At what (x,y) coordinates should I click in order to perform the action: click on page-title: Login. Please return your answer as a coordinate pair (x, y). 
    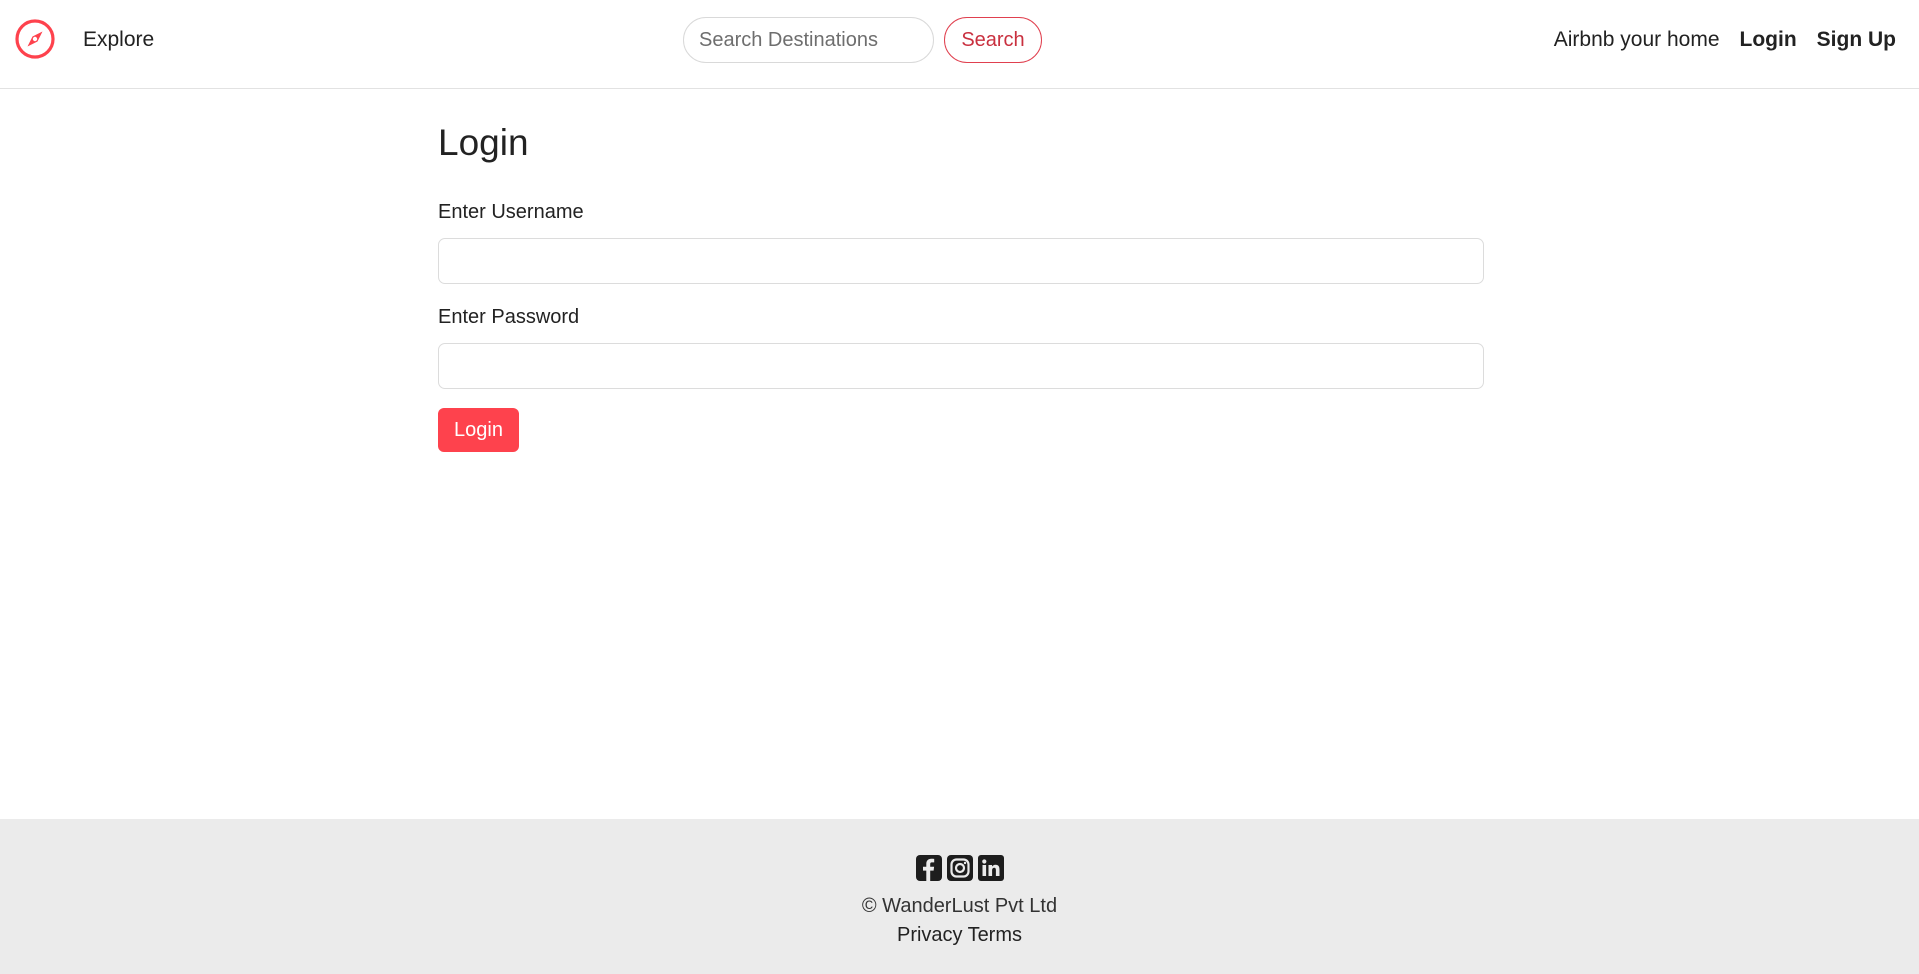
    Looking at the image, I should click on (483, 142).